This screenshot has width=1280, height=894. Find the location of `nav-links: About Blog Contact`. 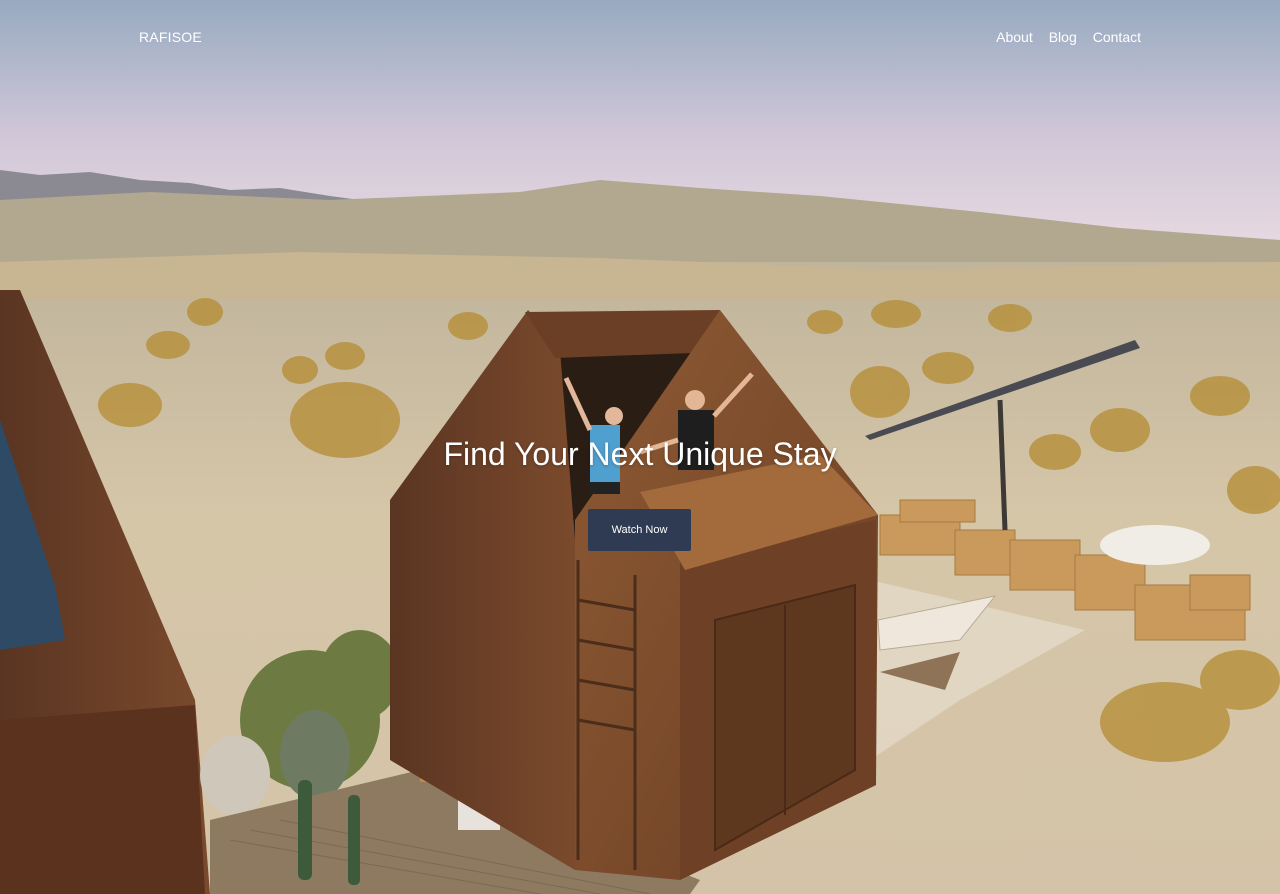

nav-links: About Blog Contact is located at coordinates (1068, 37).